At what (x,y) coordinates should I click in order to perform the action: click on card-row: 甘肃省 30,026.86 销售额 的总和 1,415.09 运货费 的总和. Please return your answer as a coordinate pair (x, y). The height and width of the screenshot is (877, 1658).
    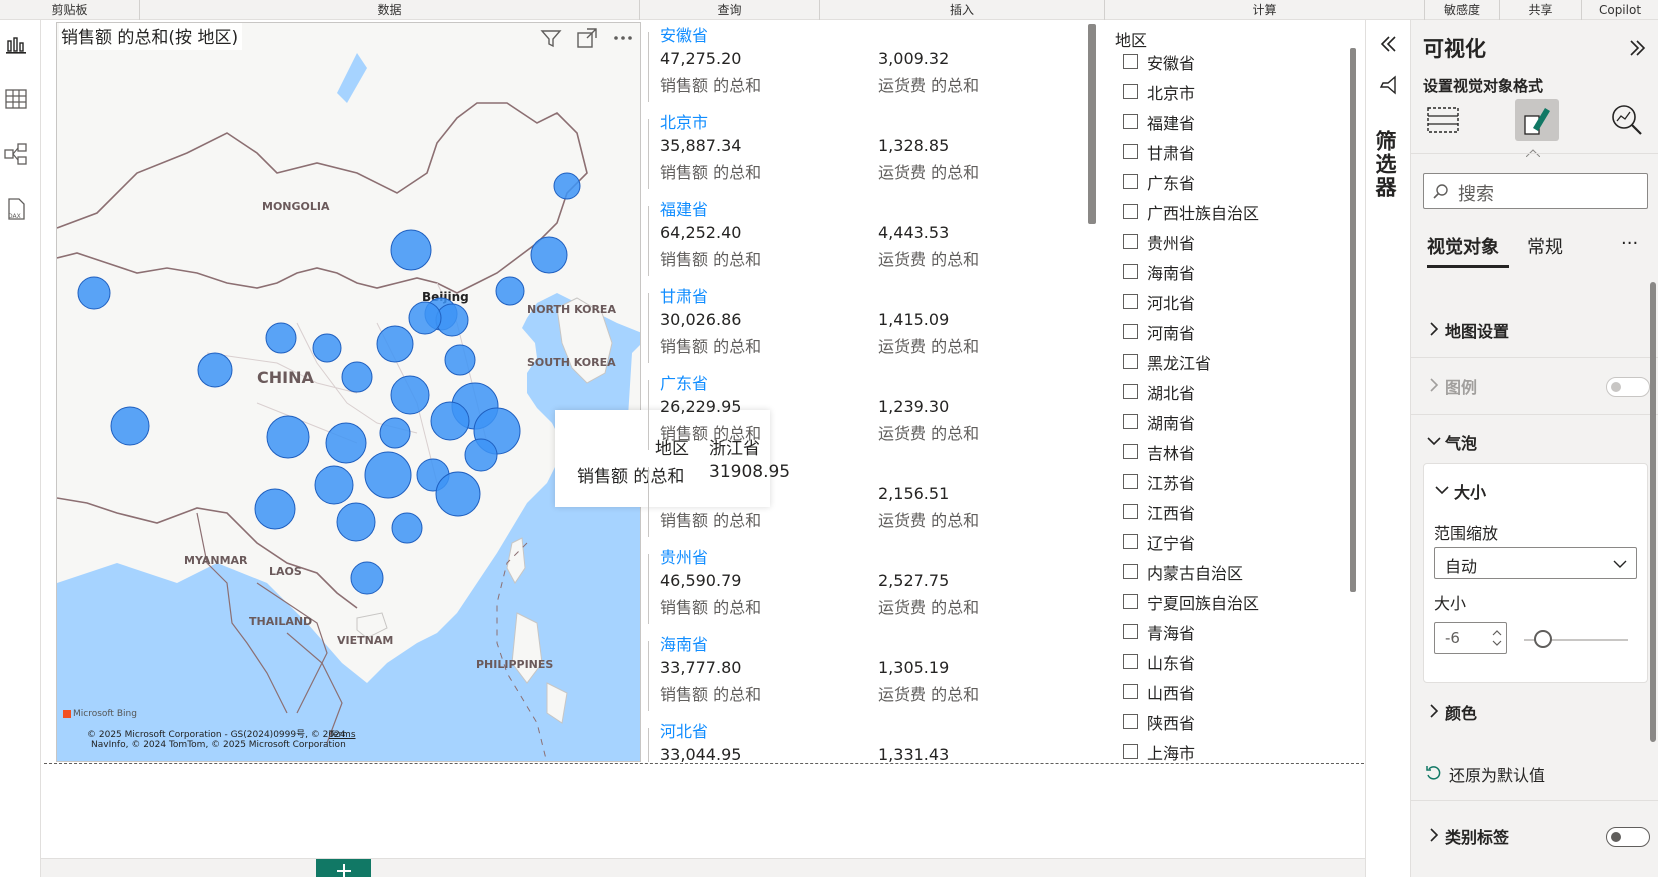
    Looking at the image, I should click on (860, 325).